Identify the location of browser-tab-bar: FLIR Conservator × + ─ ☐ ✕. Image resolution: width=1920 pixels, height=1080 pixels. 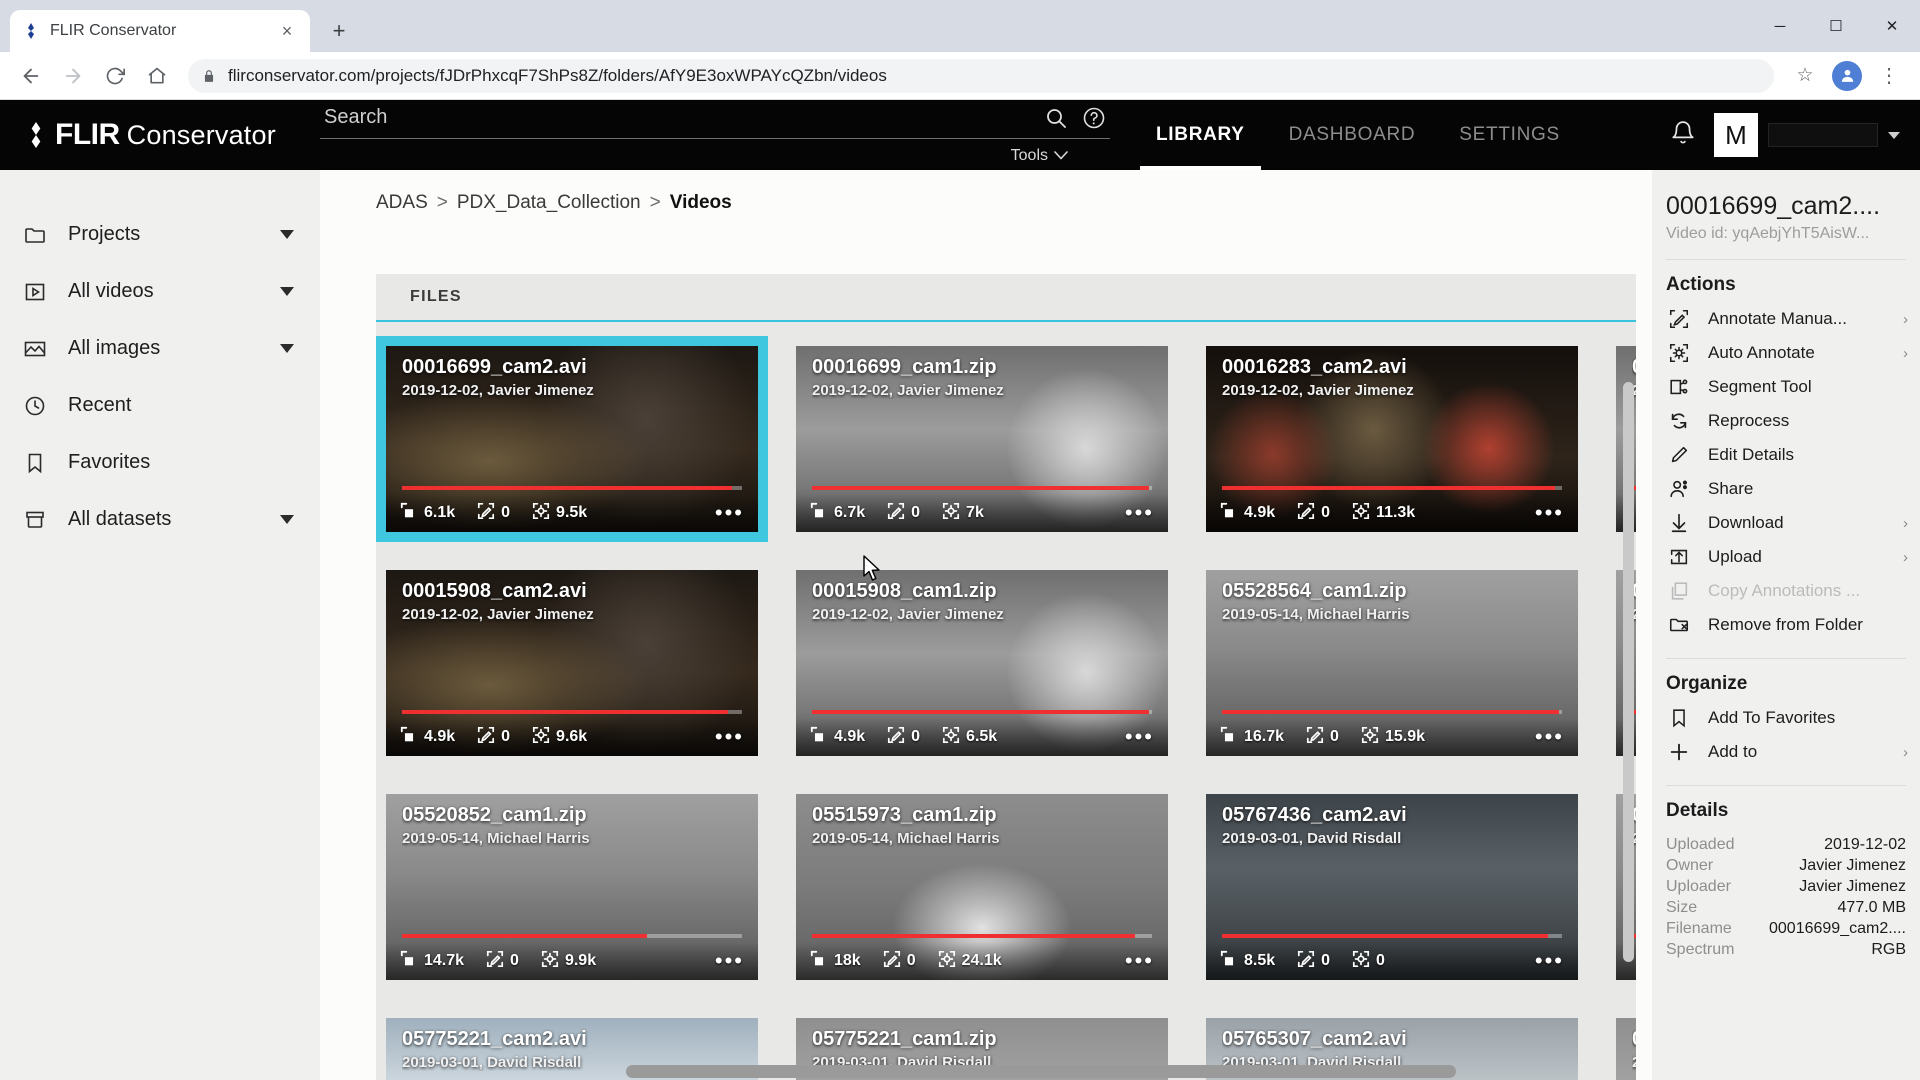
(960, 26).